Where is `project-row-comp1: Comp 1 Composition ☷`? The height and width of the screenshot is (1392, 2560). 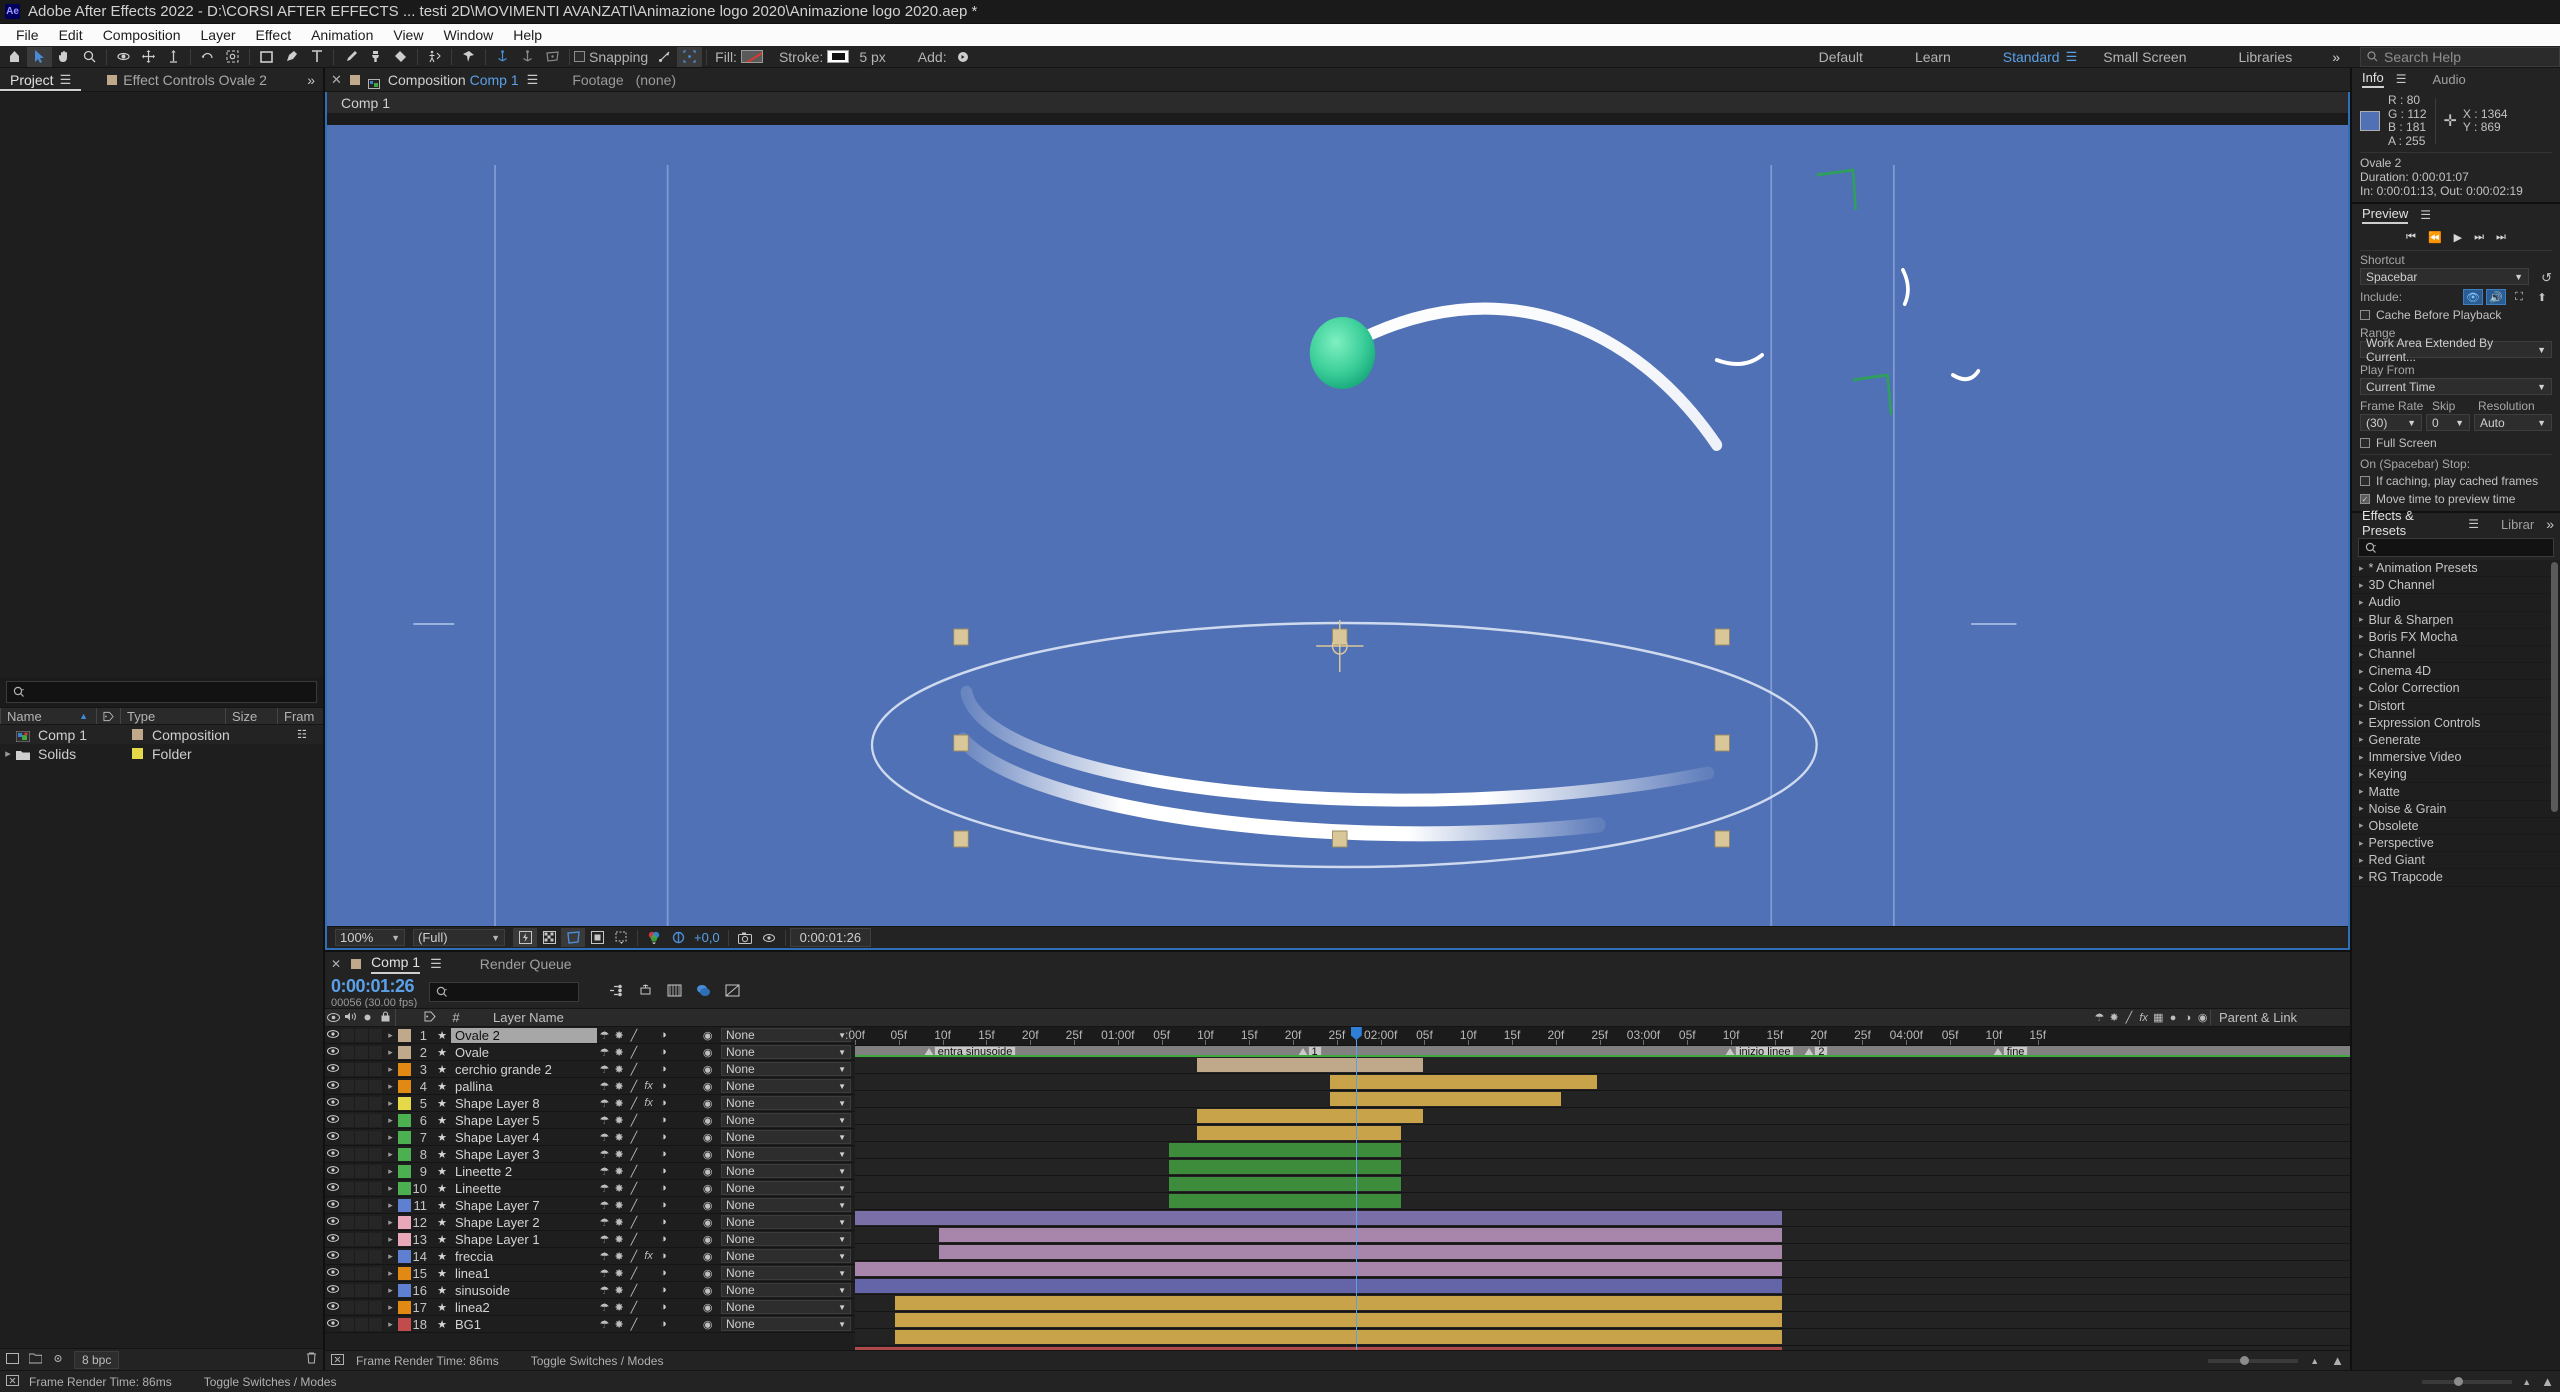
project-row-comp1: Comp 1 Composition ☷ is located at coordinates (161, 734).